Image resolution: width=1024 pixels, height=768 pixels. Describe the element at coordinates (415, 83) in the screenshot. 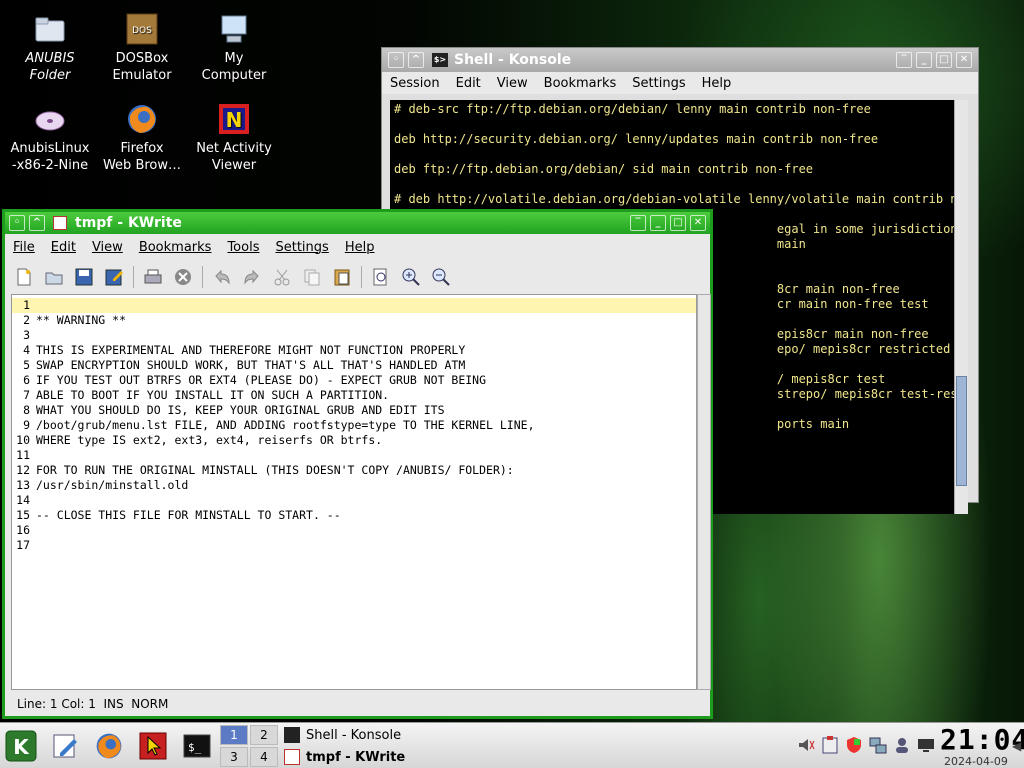

I see `menu-session: Session` at that location.